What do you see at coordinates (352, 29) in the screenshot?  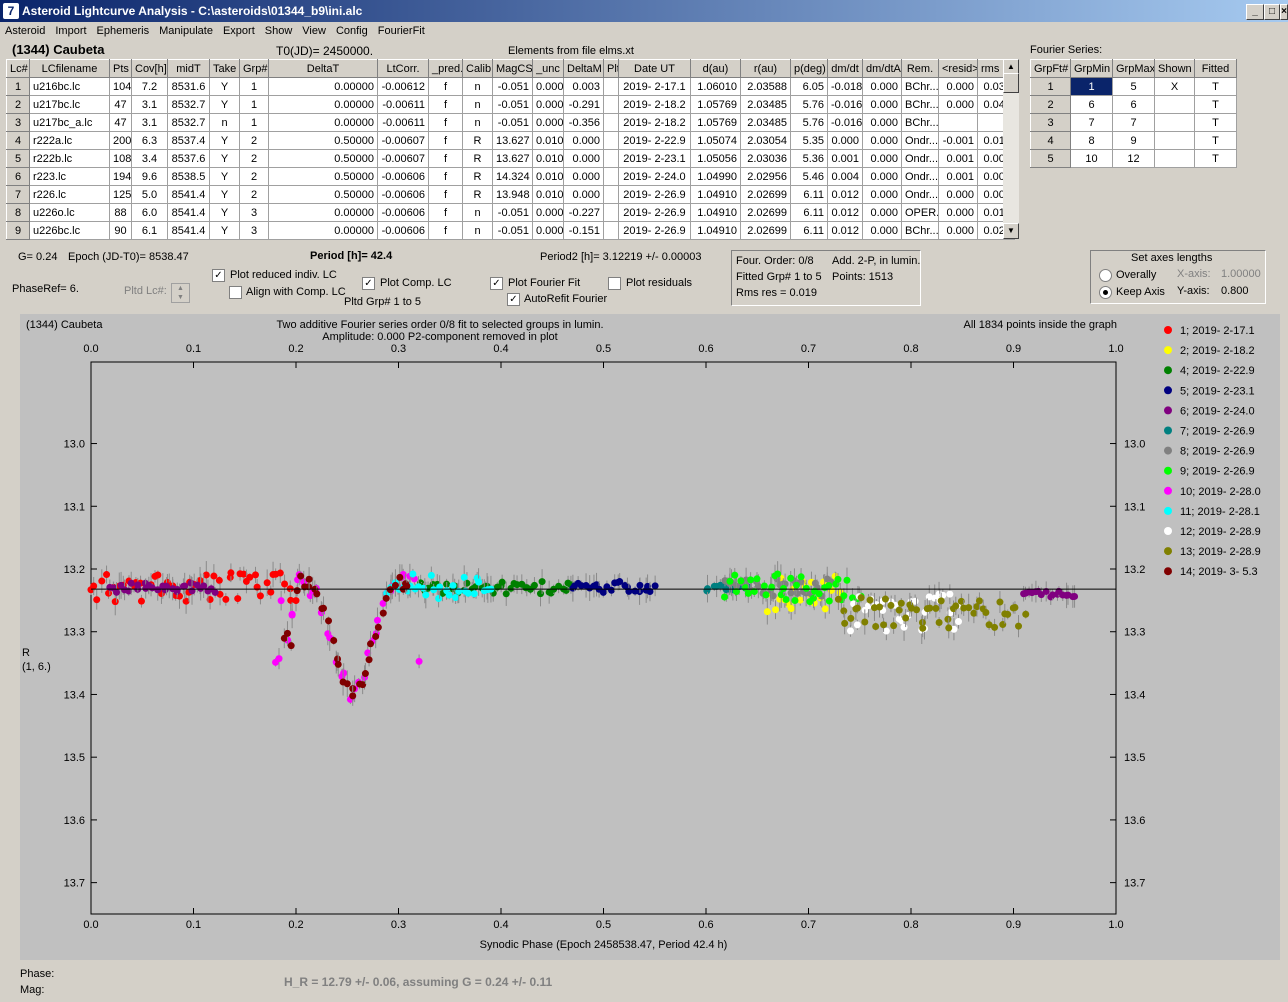 I see `menu-config: Config` at bounding box center [352, 29].